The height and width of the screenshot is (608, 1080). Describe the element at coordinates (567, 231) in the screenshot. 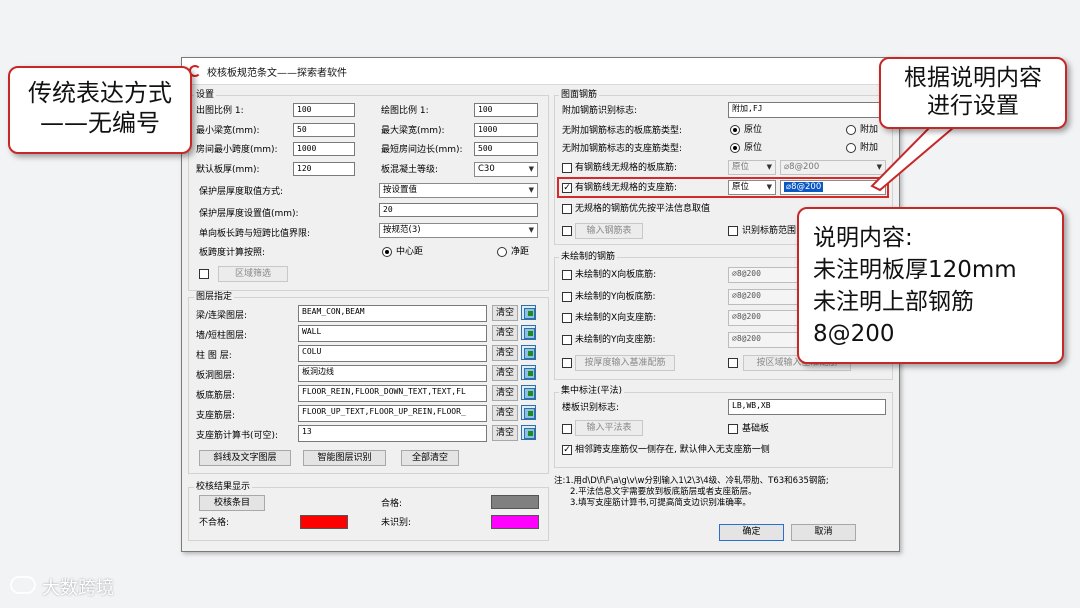

I see `input-table-checkbox` at that location.